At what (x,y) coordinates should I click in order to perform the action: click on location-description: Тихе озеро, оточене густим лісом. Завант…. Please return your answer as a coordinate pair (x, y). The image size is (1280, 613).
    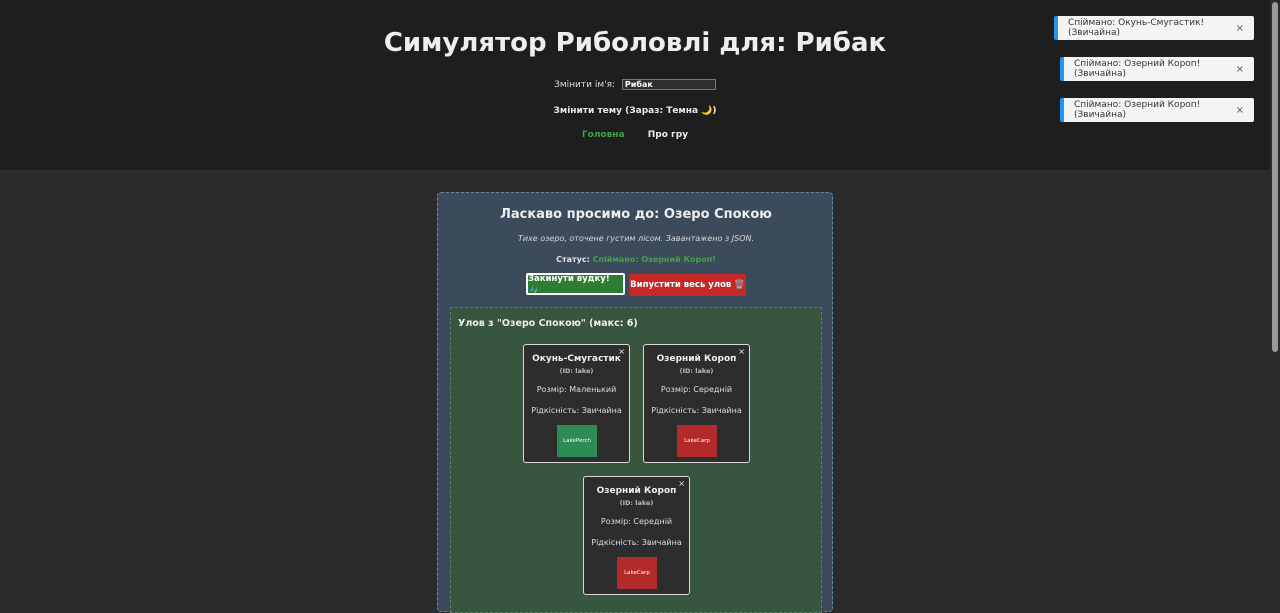
    Looking at the image, I should click on (636, 238).